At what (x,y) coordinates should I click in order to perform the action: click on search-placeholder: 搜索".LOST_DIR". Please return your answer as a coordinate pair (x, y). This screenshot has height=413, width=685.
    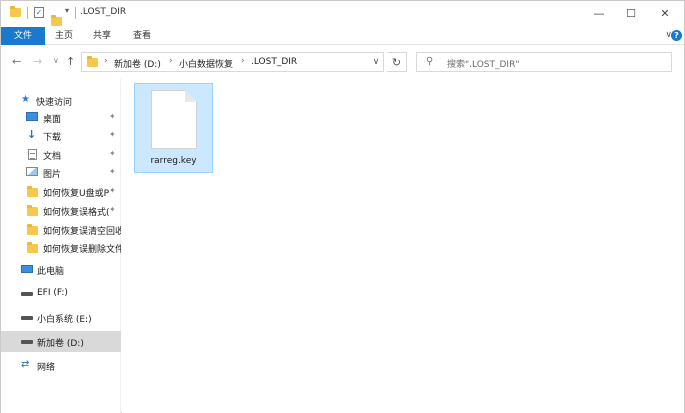
    Looking at the image, I should click on (483, 65).